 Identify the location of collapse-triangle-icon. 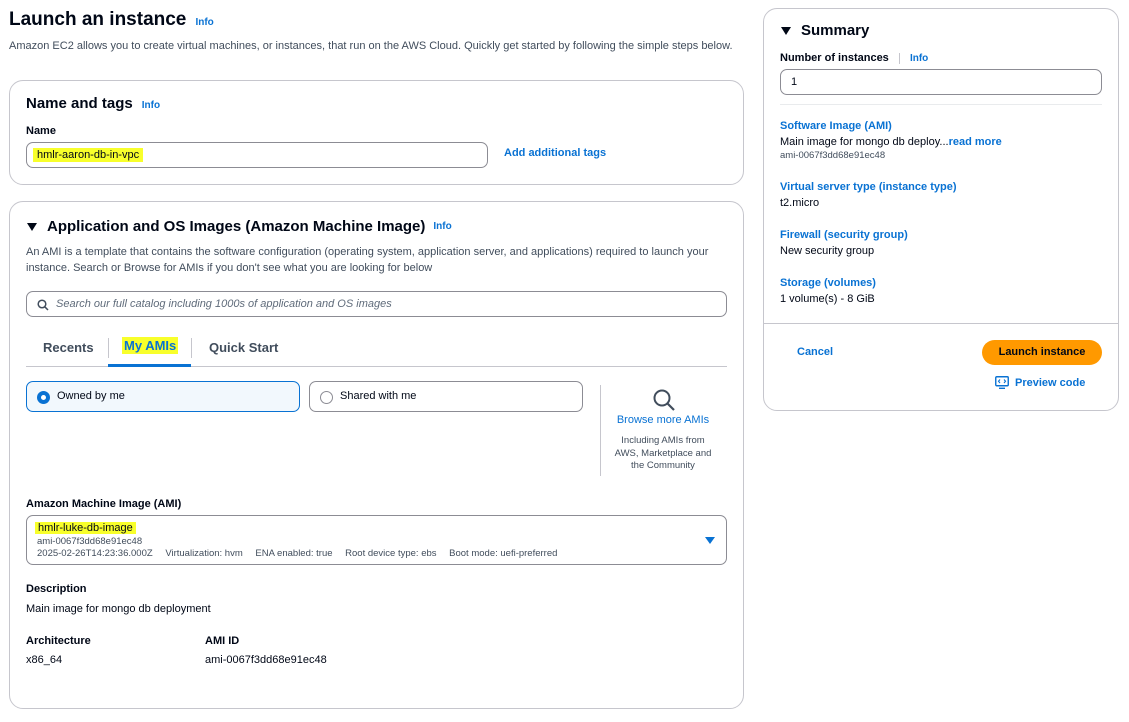
(32, 226).